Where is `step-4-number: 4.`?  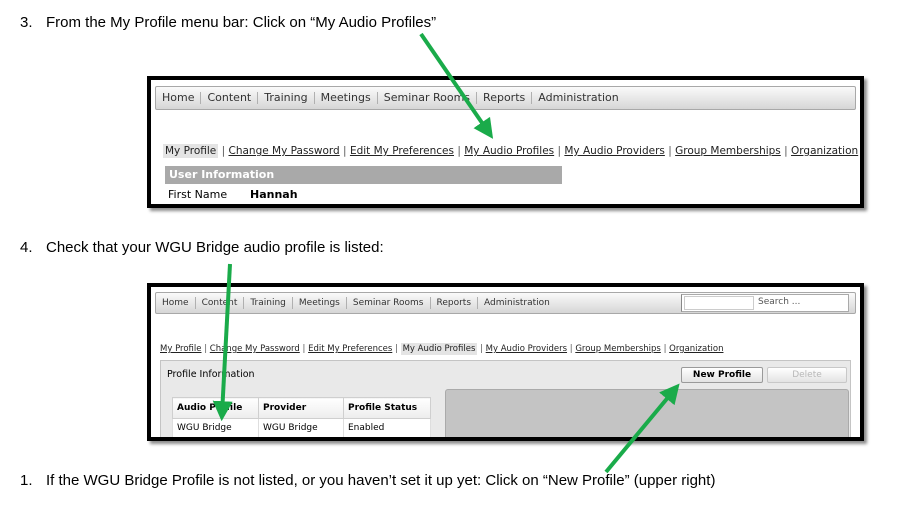 step-4-number: 4. is located at coordinates (26, 247).